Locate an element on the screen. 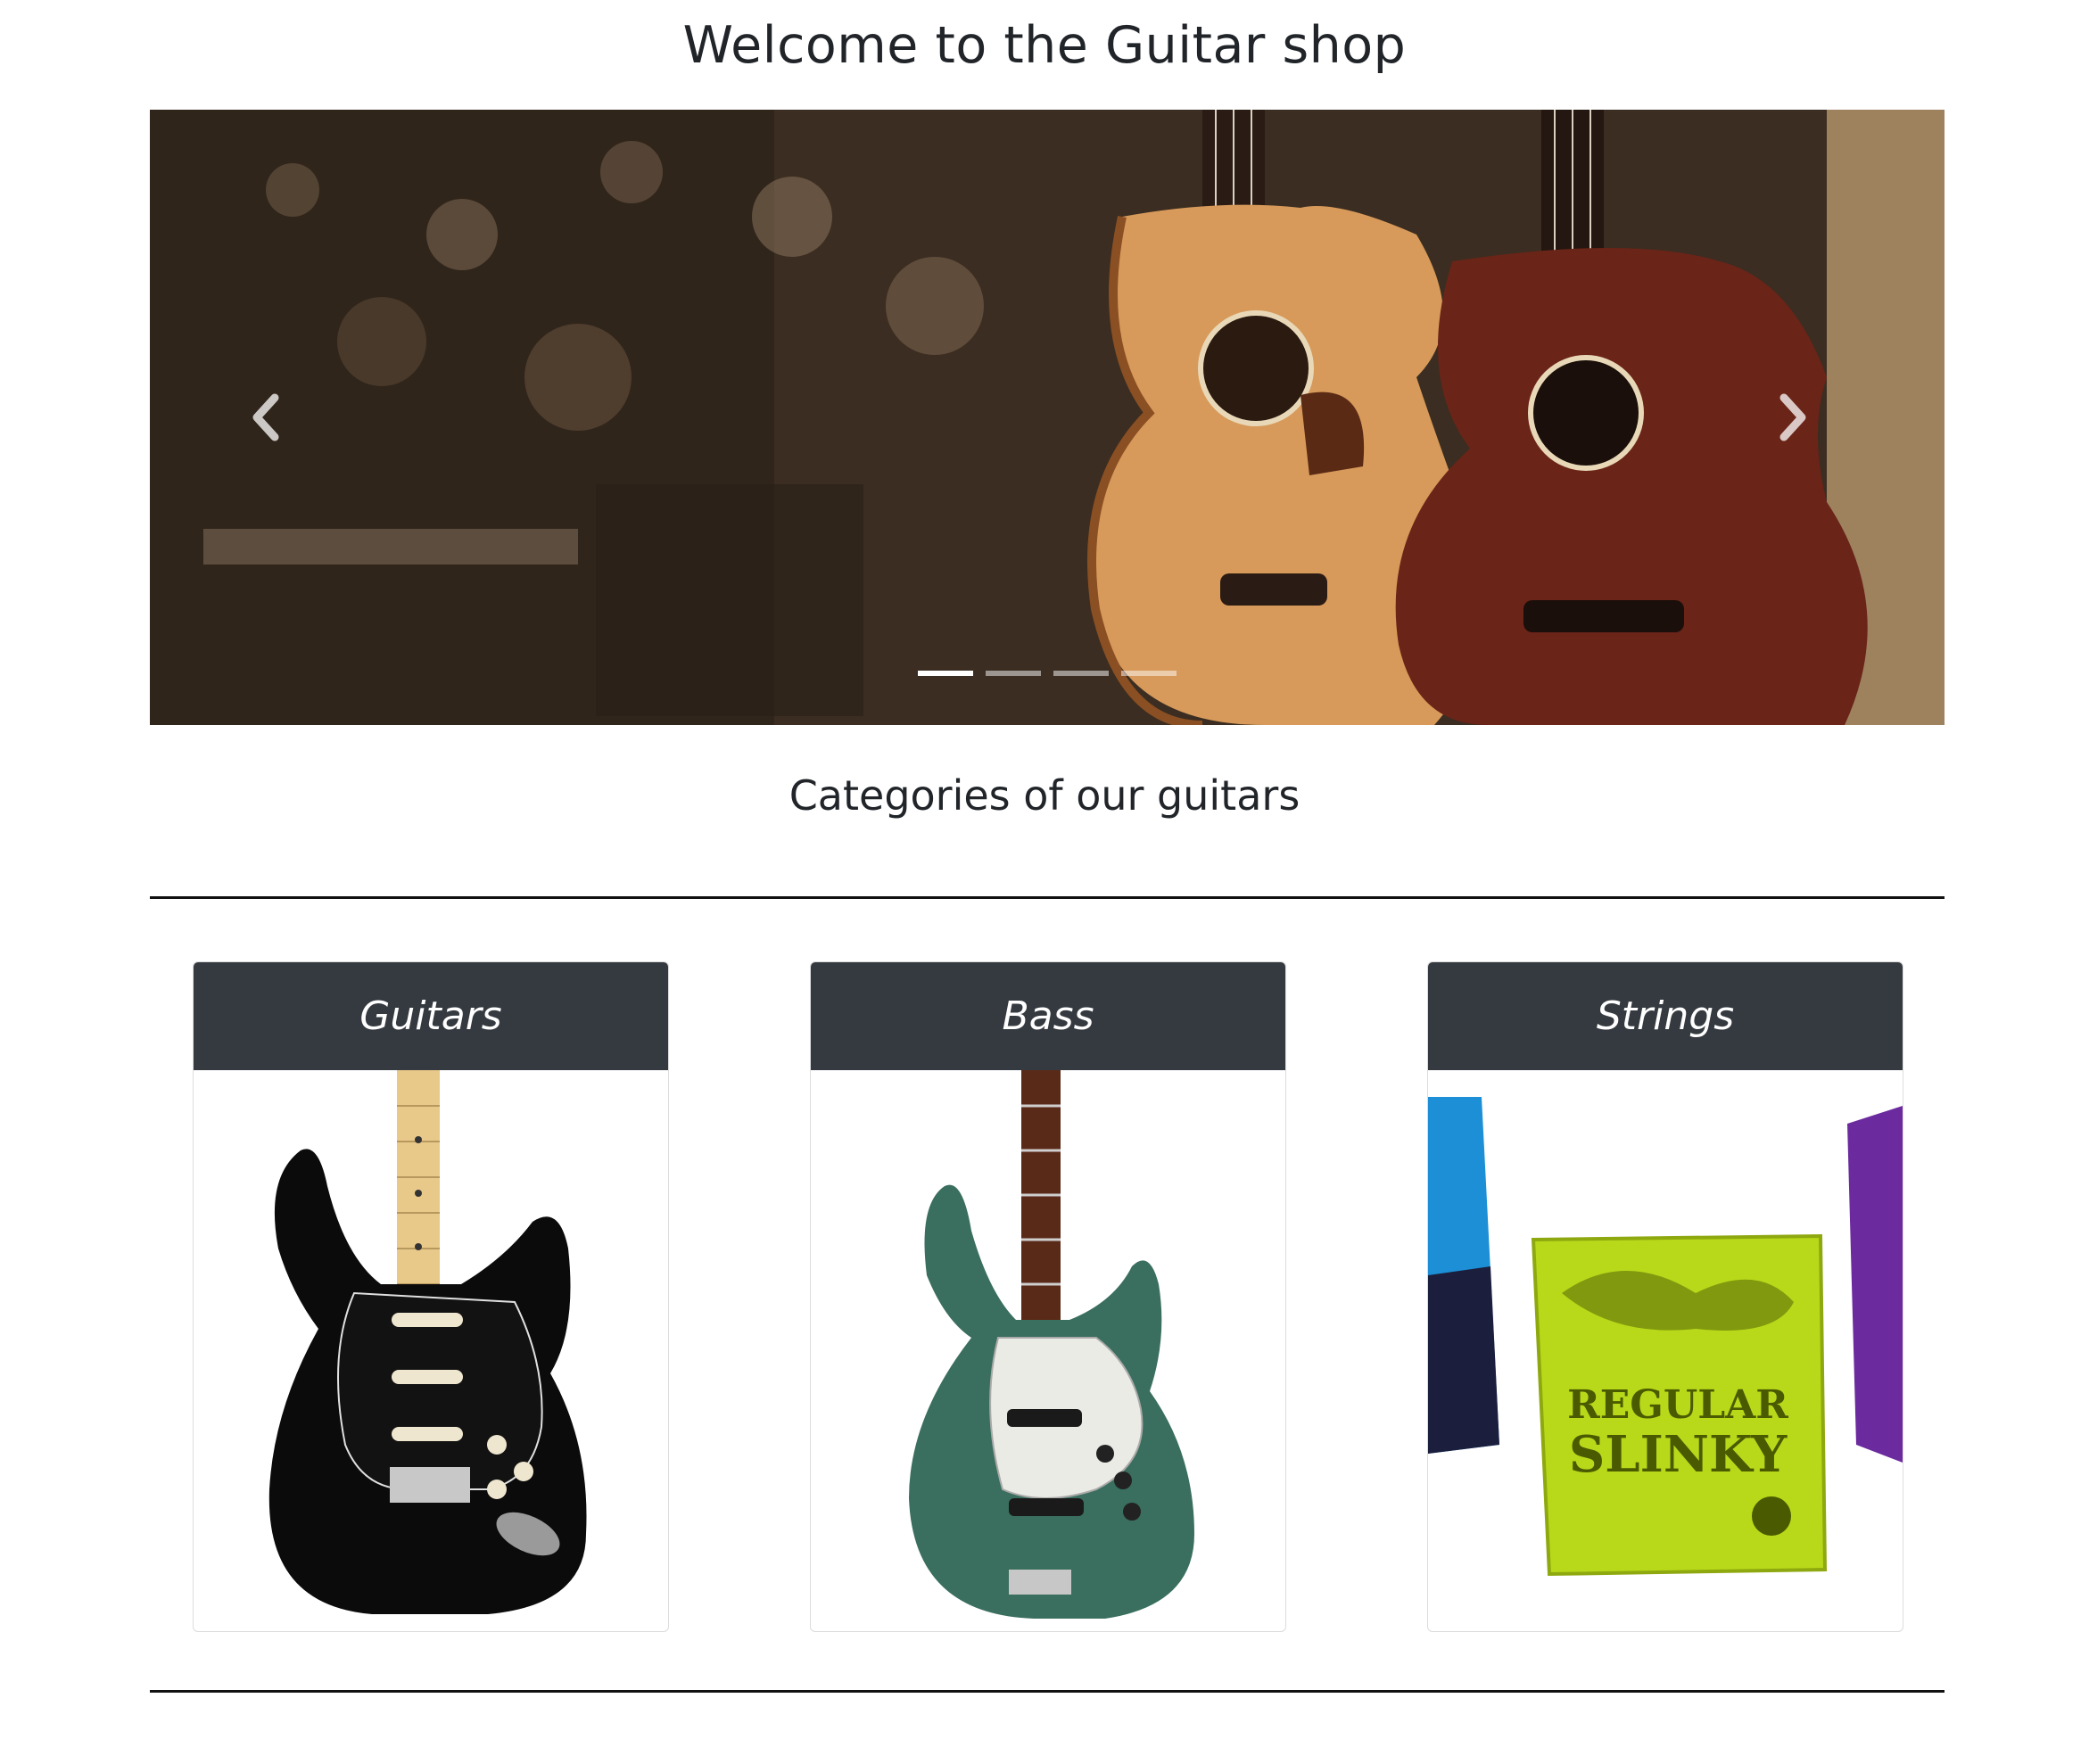  card-header-bass: Bass is located at coordinates (1048, 1016).